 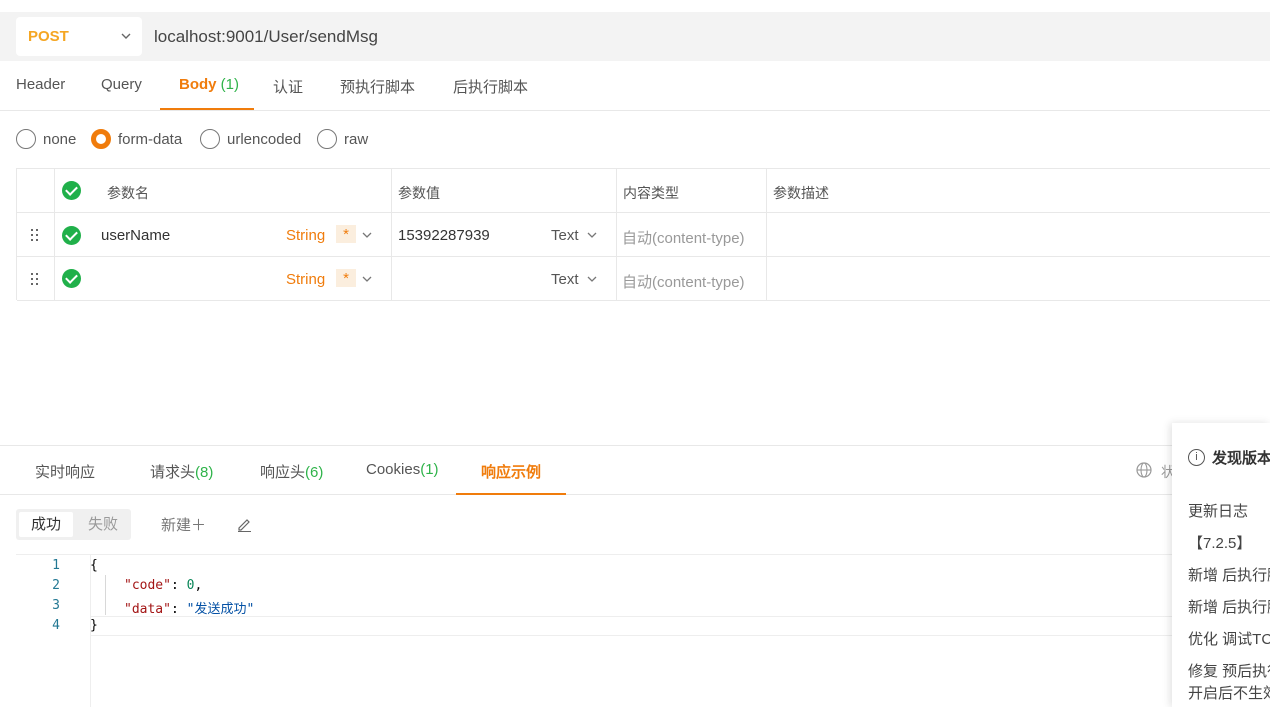 What do you see at coordinates (147, 609) in the screenshot?
I see `json-key: "data"` at bounding box center [147, 609].